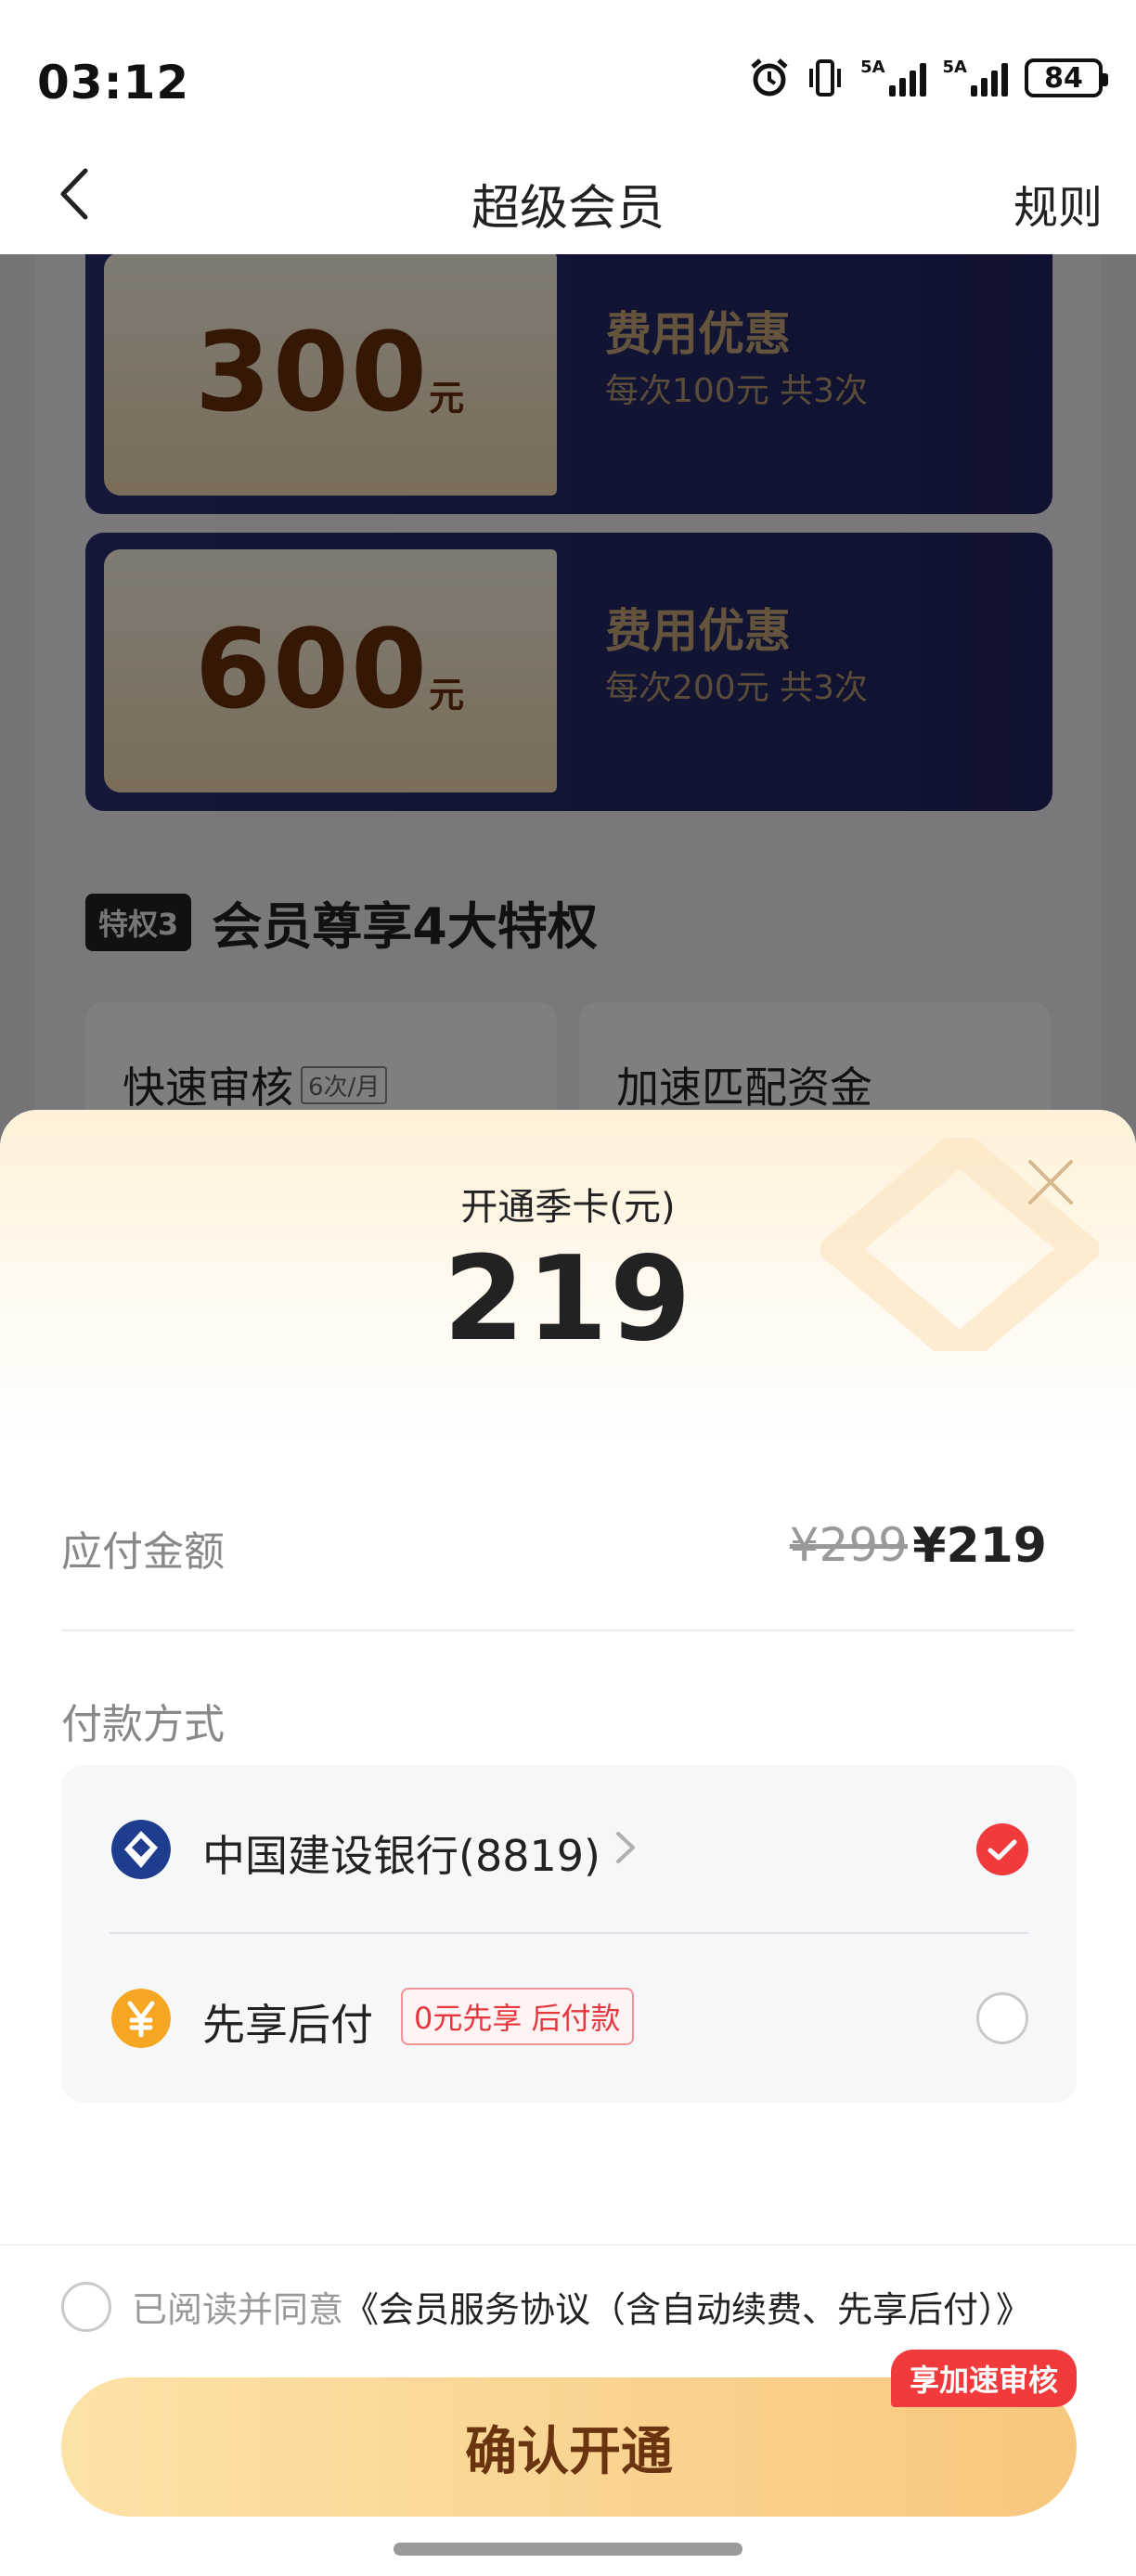 Image resolution: width=1136 pixels, height=2576 pixels. Describe the element at coordinates (401, 1856) in the screenshot. I see `payment-option-label: 中国建设银行(8819)` at that location.